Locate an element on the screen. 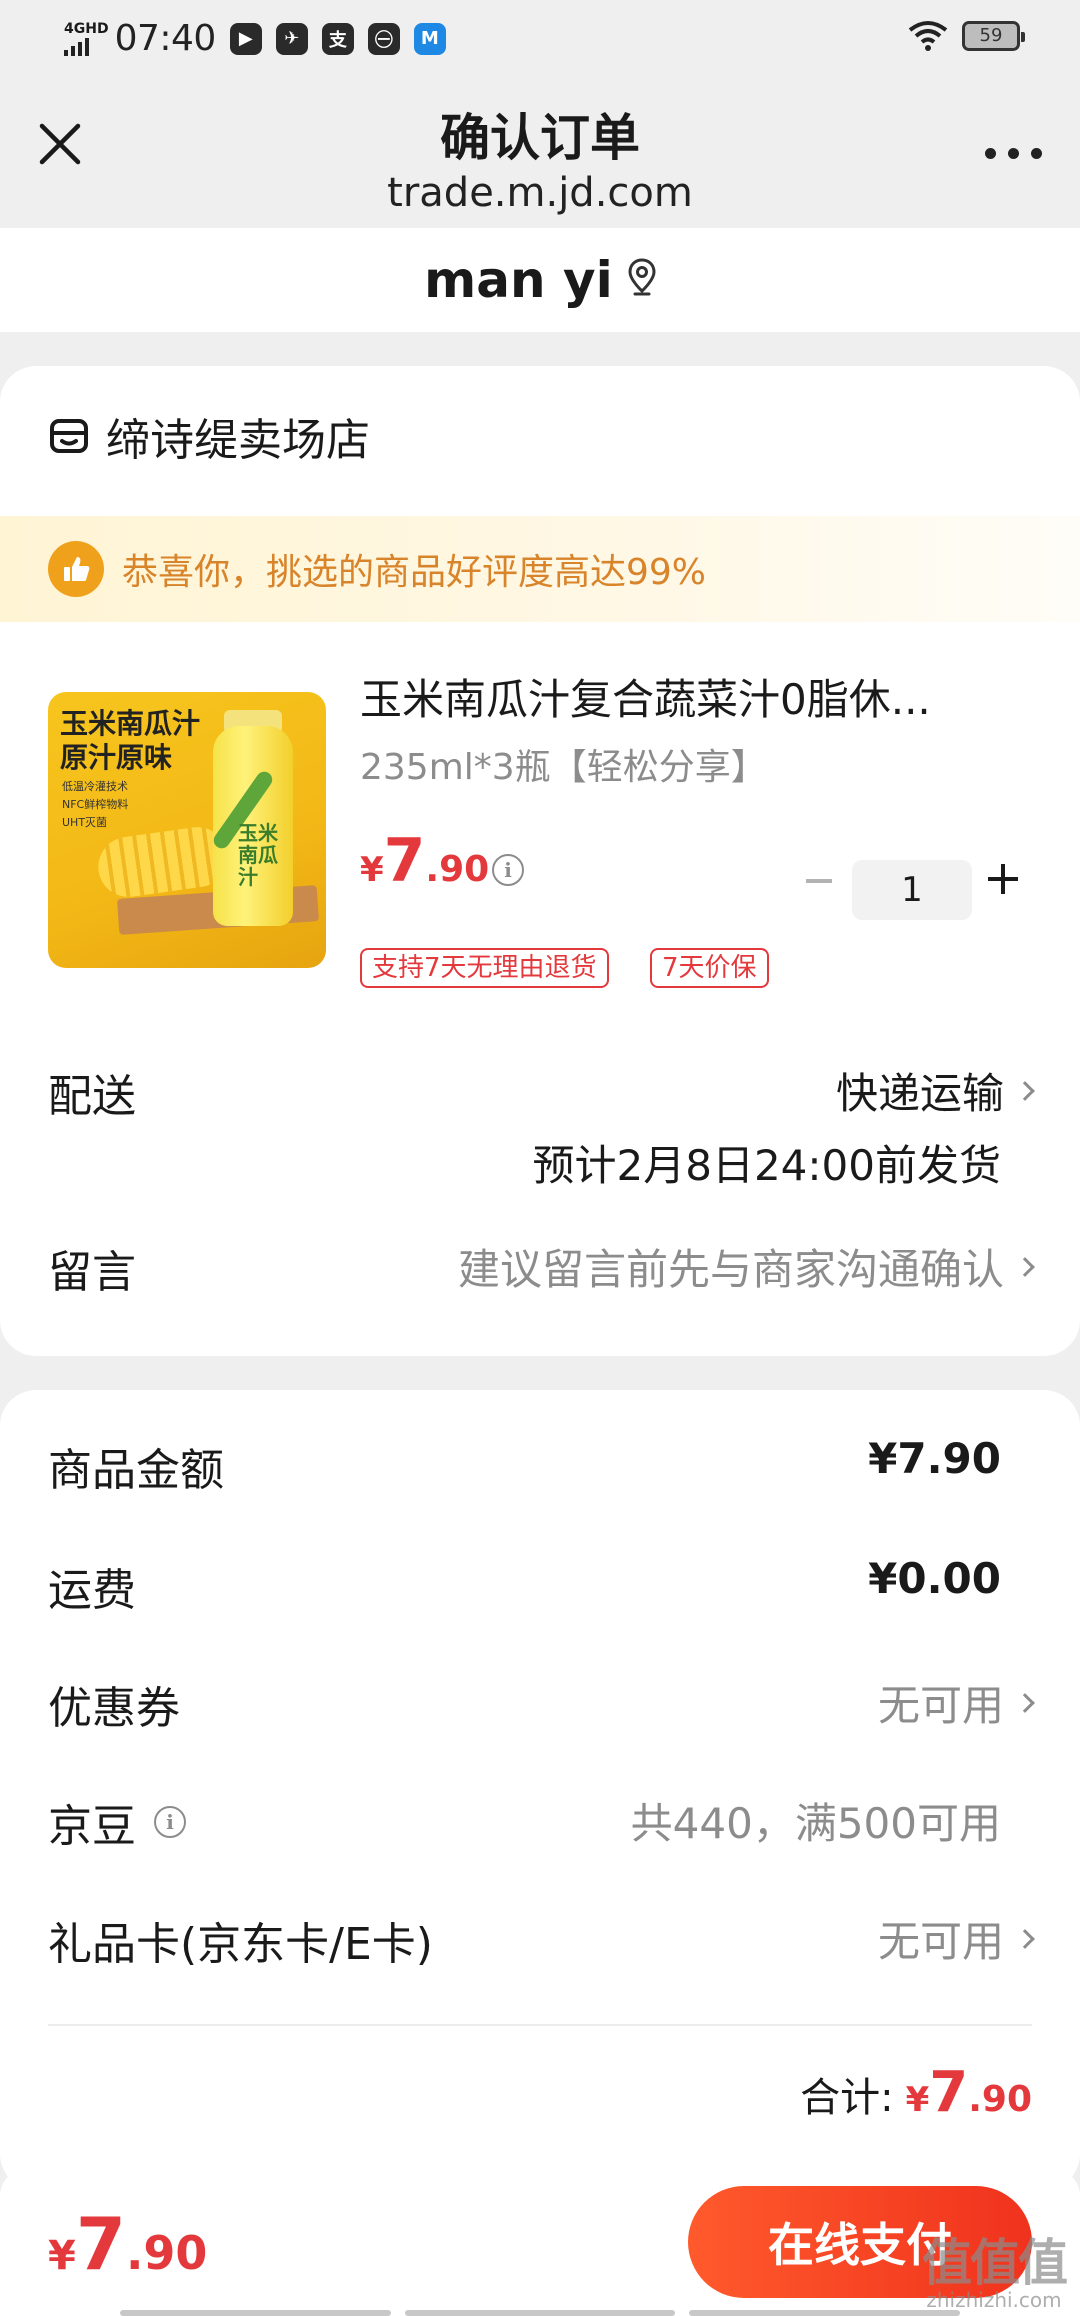  status-time: 07:40 is located at coordinates (165, 38).